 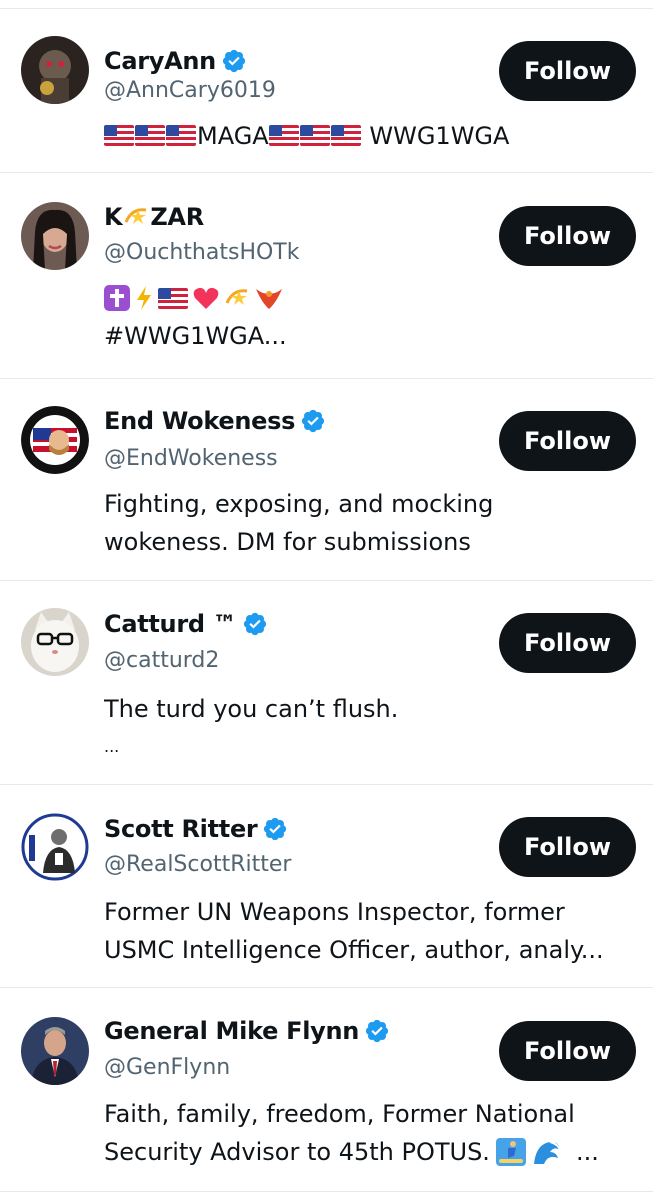 I want to click on display-name: General Mike Flynn, so click(x=231, y=1031).